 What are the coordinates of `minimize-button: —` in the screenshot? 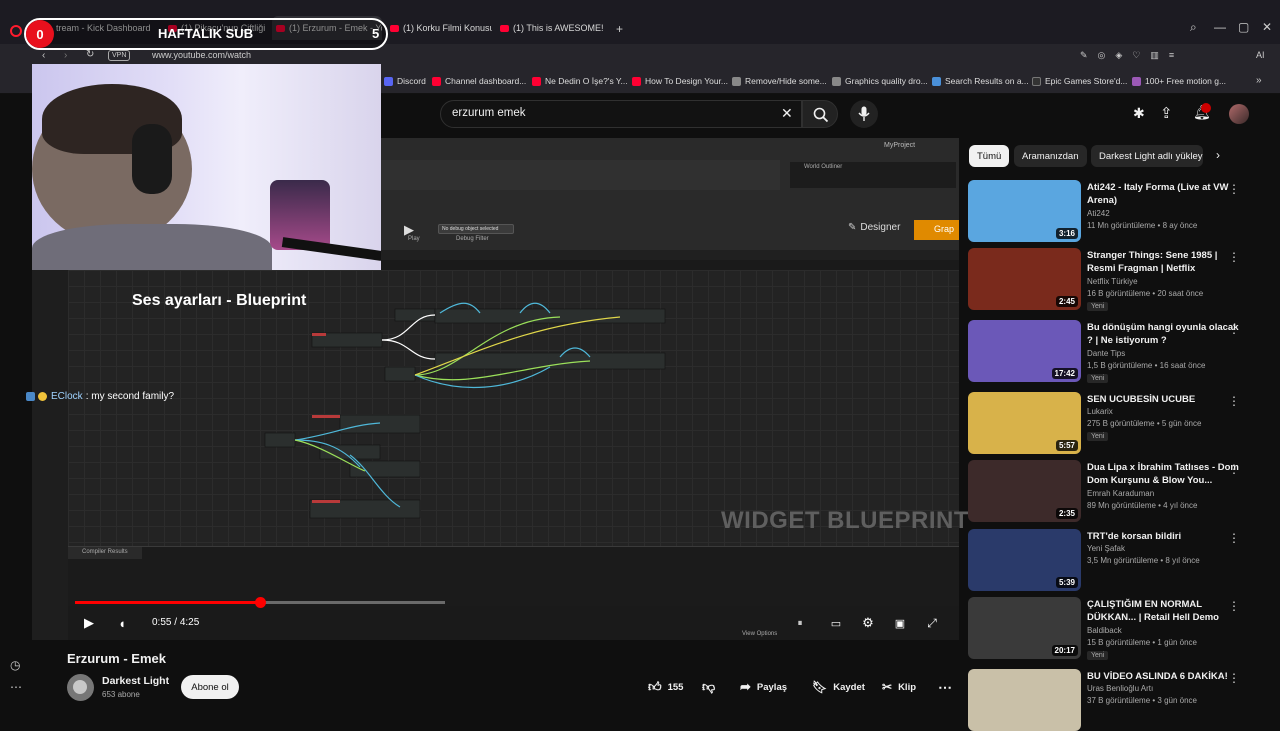 It's located at (1220, 27).